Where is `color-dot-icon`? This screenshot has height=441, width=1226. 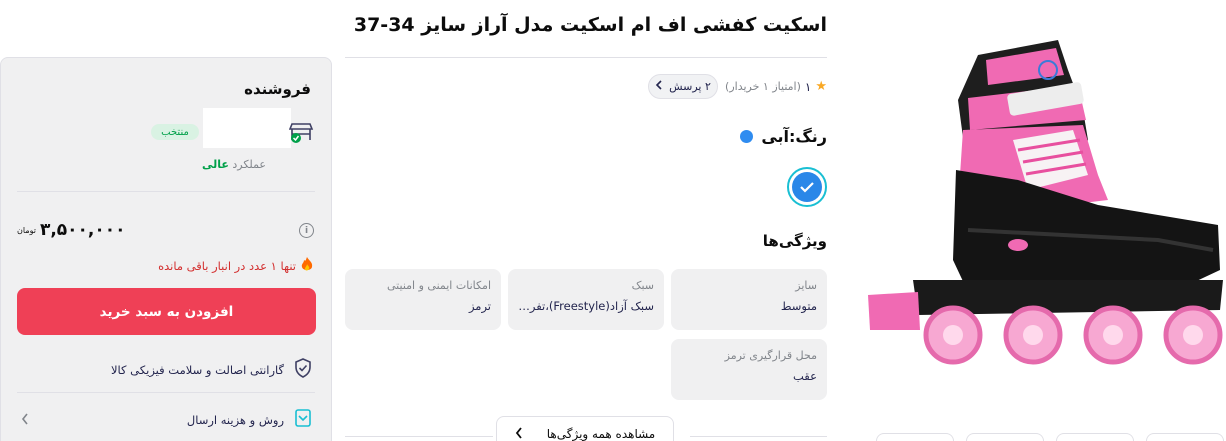
color-dot-icon is located at coordinates (747, 136).